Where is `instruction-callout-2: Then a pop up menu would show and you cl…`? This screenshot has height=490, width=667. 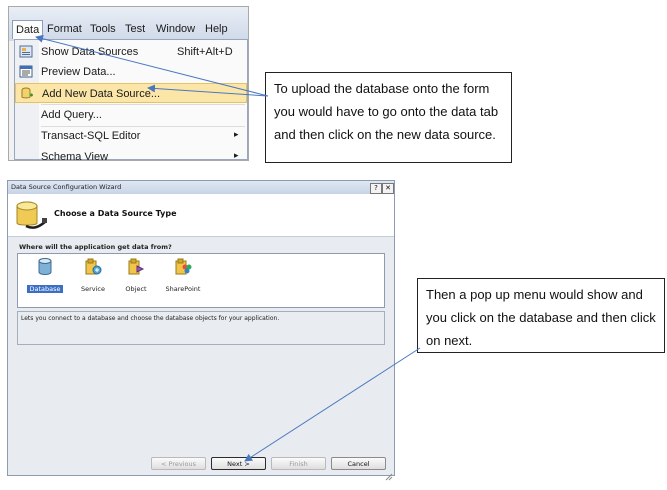
instruction-callout-2: Then a pop up menu would show and you cl… is located at coordinates (541, 315).